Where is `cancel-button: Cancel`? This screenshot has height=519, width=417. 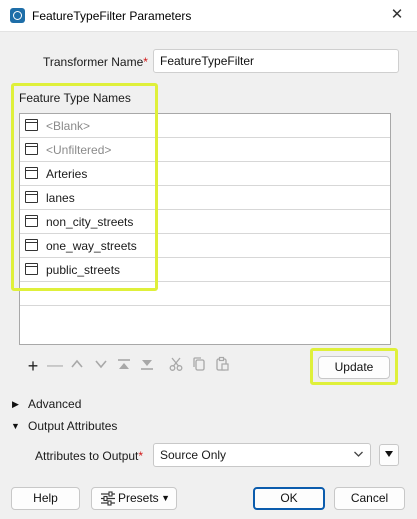 cancel-button: Cancel is located at coordinates (369, 498).